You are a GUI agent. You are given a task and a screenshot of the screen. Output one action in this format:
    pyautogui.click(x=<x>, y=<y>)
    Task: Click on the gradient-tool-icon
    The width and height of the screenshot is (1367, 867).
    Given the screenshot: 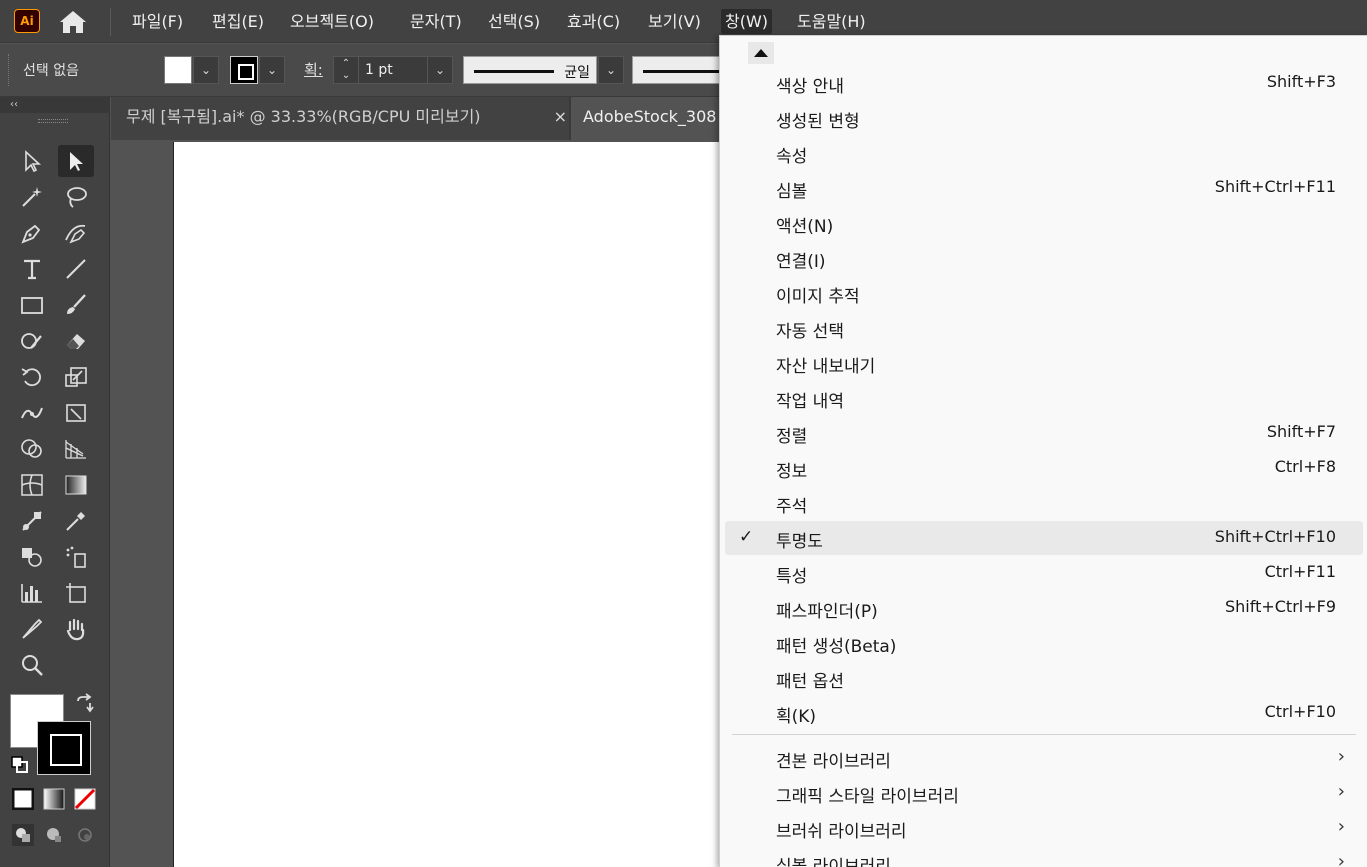 What is the action you would take?
    pyautogui.click(x=76, y=485)
    